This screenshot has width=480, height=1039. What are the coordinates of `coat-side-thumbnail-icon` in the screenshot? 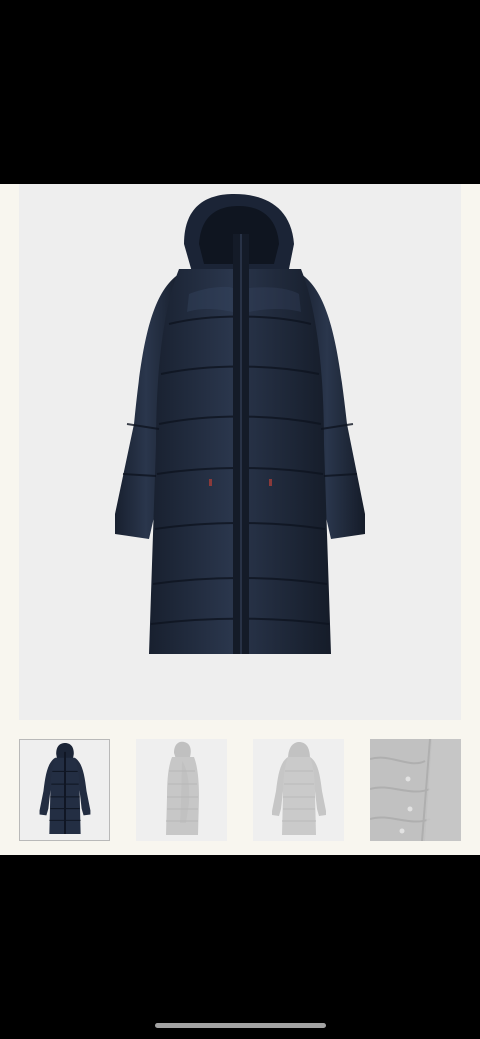 It's located at (182, 788).